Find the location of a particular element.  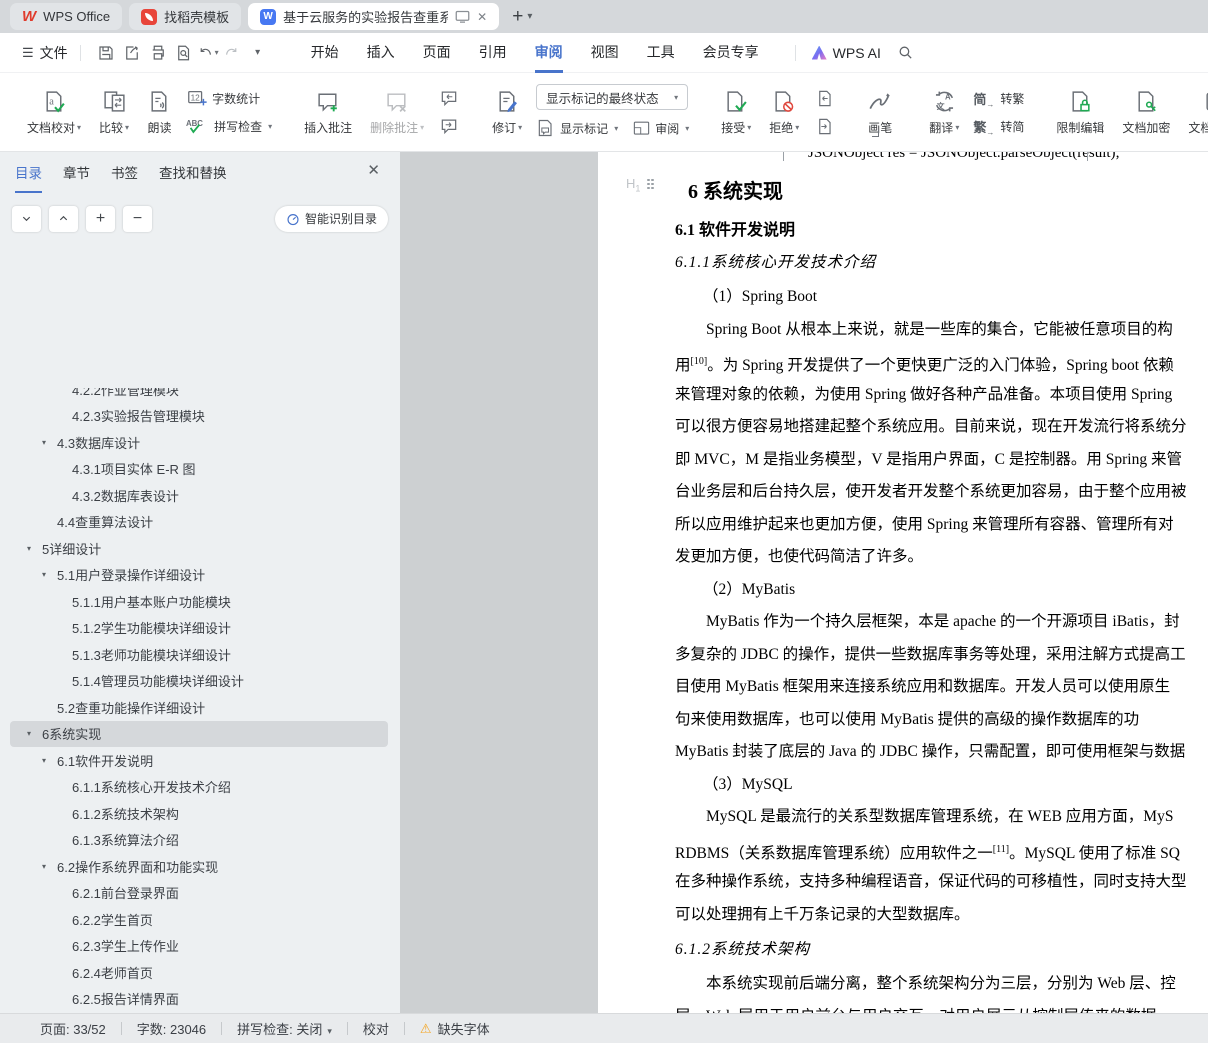

group-expand-icon is located at coordinates (875, 133).